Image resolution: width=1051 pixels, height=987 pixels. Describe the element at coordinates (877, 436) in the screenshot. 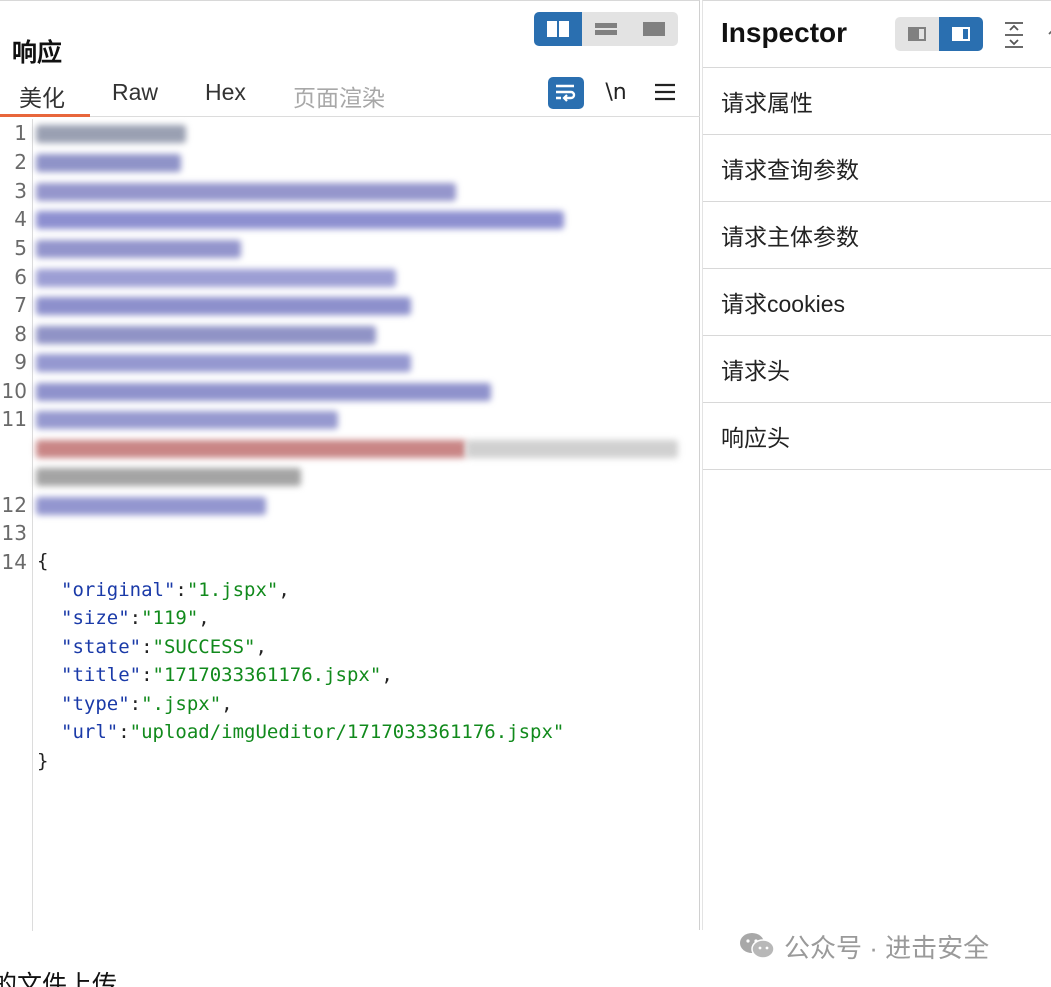

I see `inspector-item-response-headers: 响应头` at that location.